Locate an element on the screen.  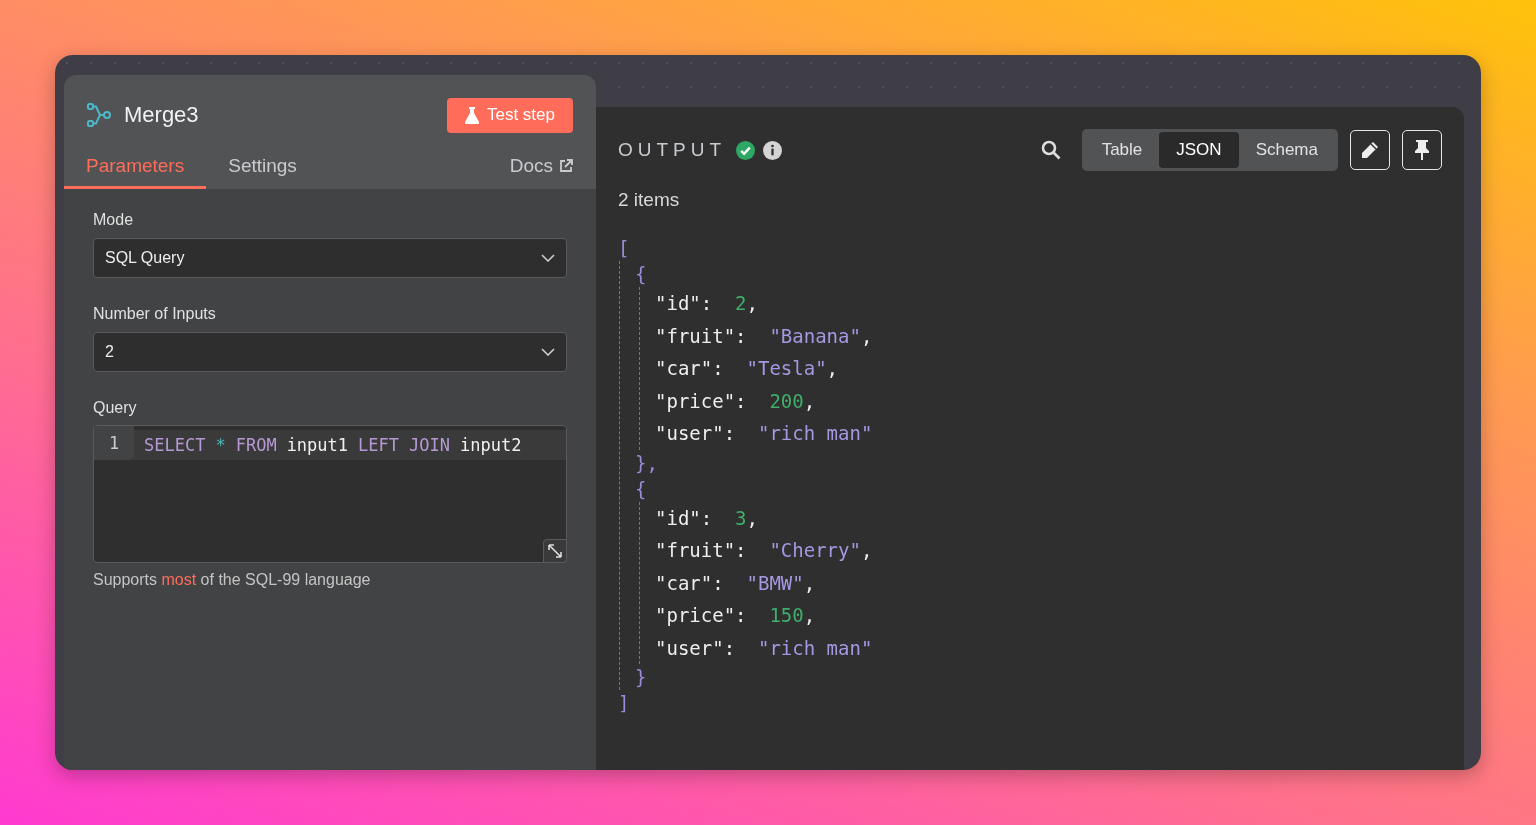
field-label: Query is located at coordinates (115, 408).